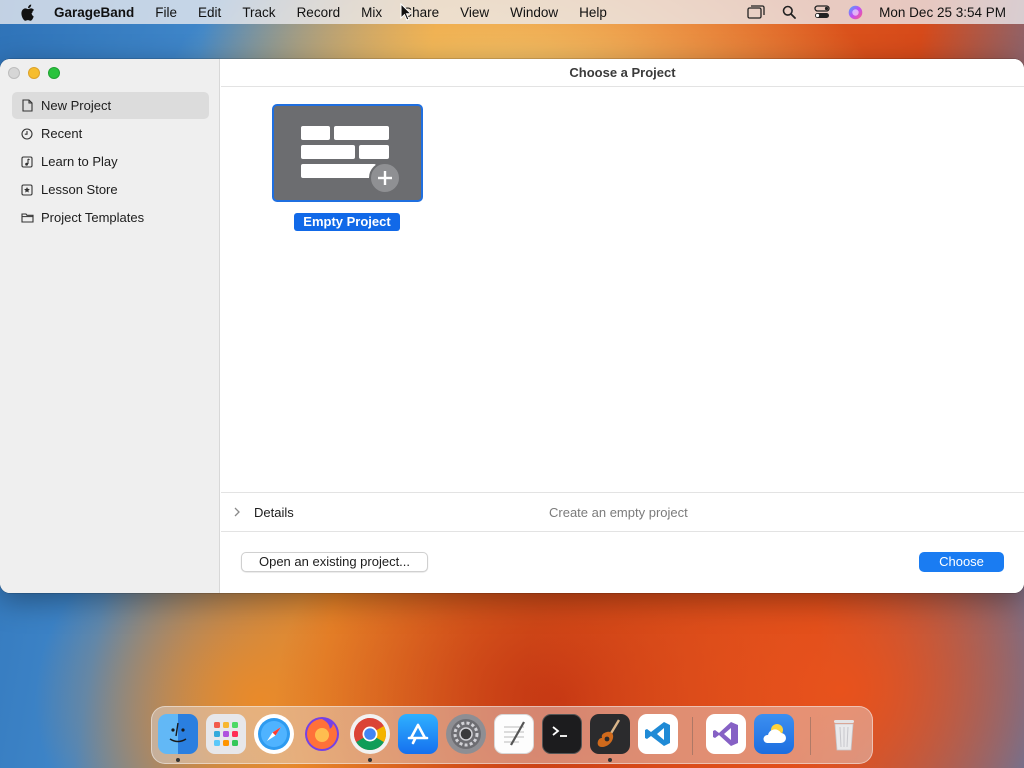 The height and width of the screenshot is (768, 1024). What do you see at coordinates (226, 734) in the screenshot?
I see `launchpad-icon` at bounding box center [226, 734].